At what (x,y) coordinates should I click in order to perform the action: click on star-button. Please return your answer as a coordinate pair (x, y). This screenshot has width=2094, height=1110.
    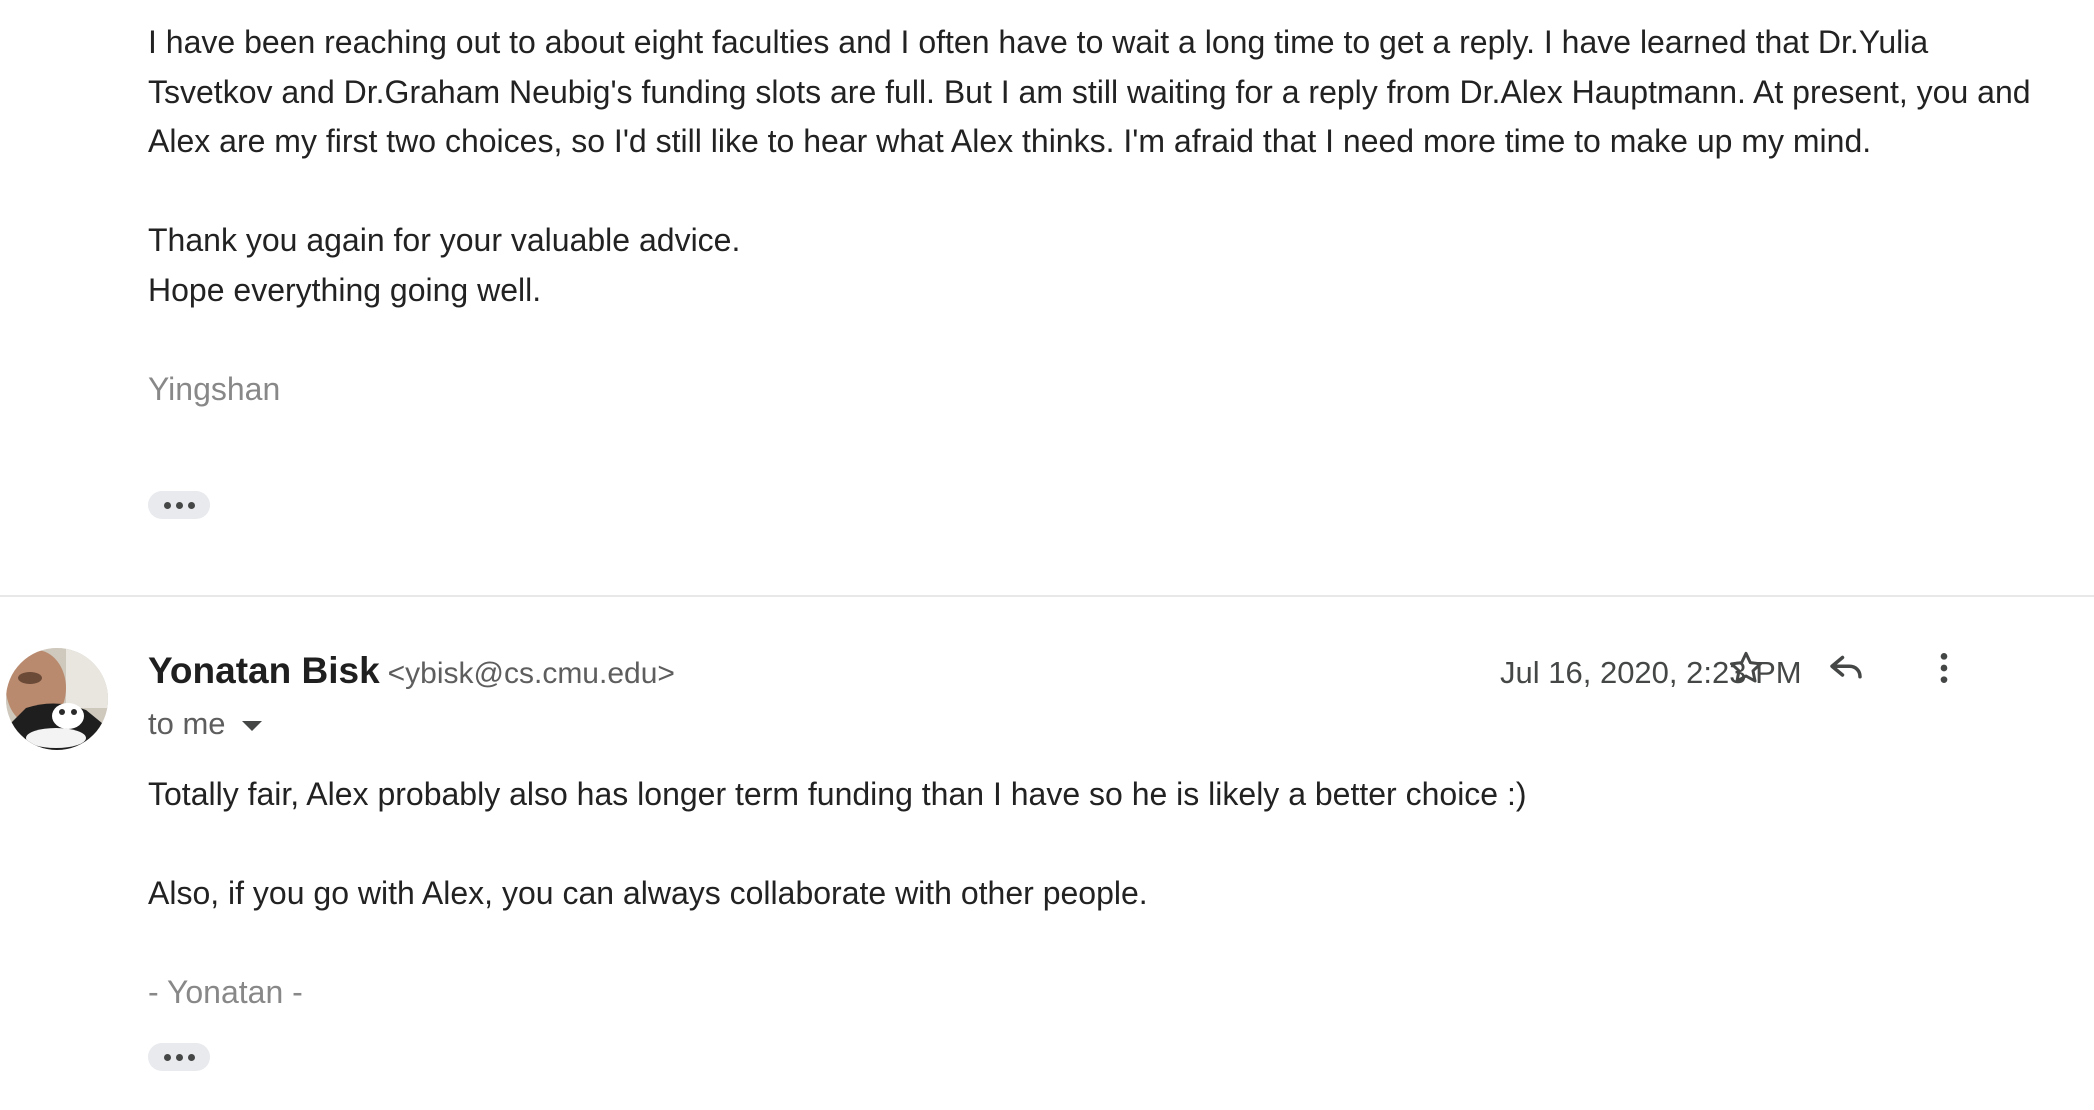
    Looking at the image, I should click on (1746, 668).